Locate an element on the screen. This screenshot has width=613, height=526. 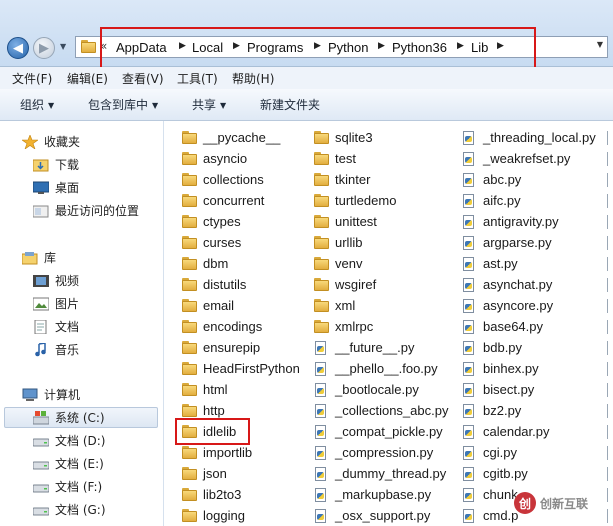
file-item: ast.py is located at coordinates (490, 263).